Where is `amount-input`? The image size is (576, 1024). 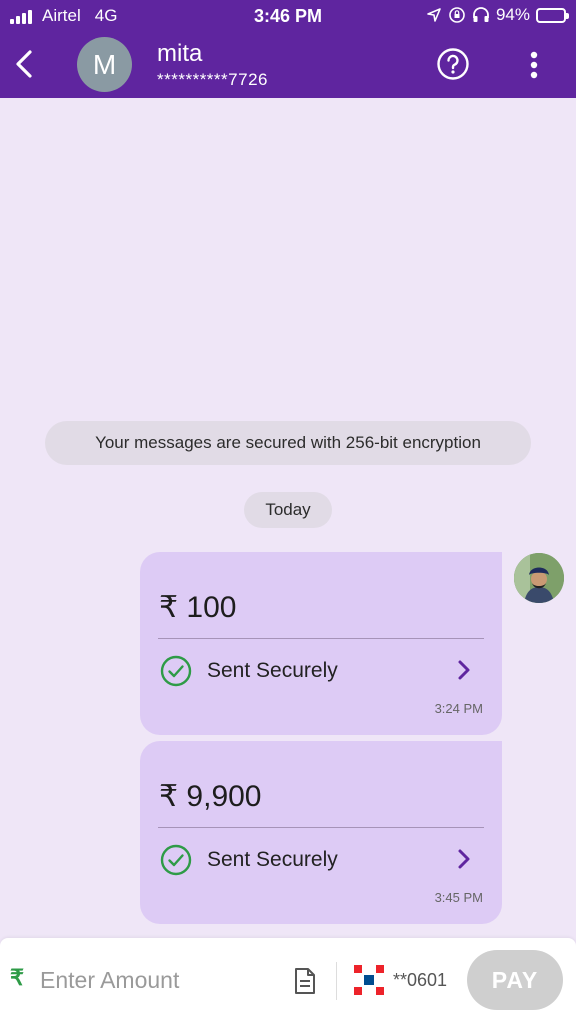 amount-input is located at coordinates (160, 980).